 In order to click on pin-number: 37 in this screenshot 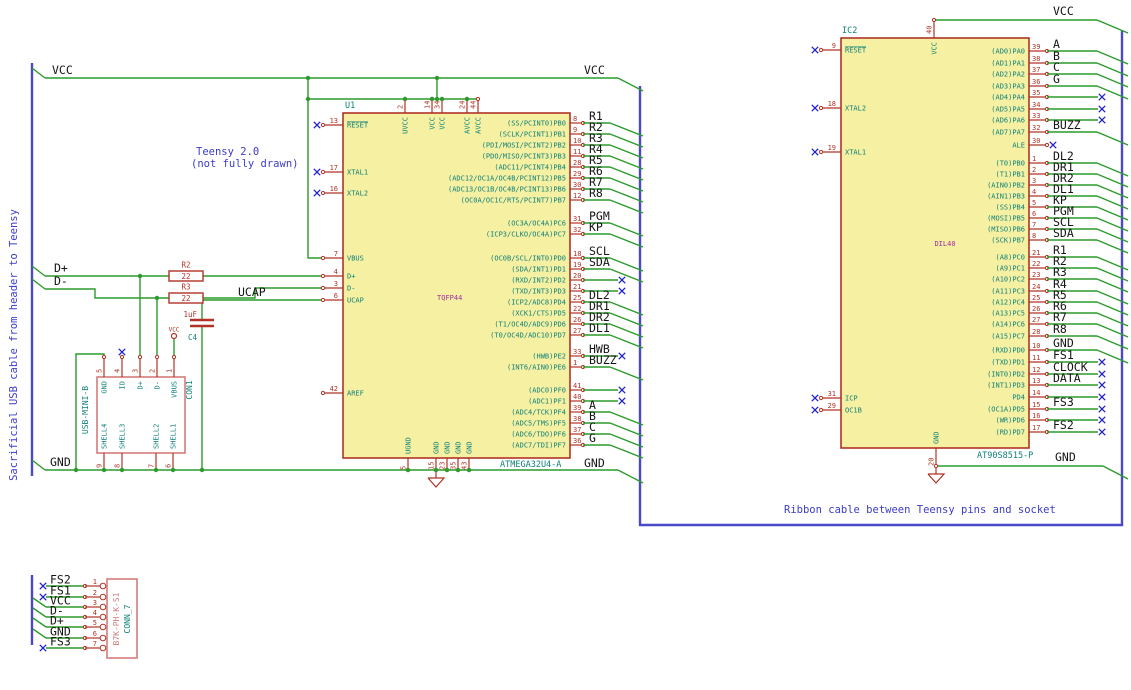, I will do `click(577, 430)`.